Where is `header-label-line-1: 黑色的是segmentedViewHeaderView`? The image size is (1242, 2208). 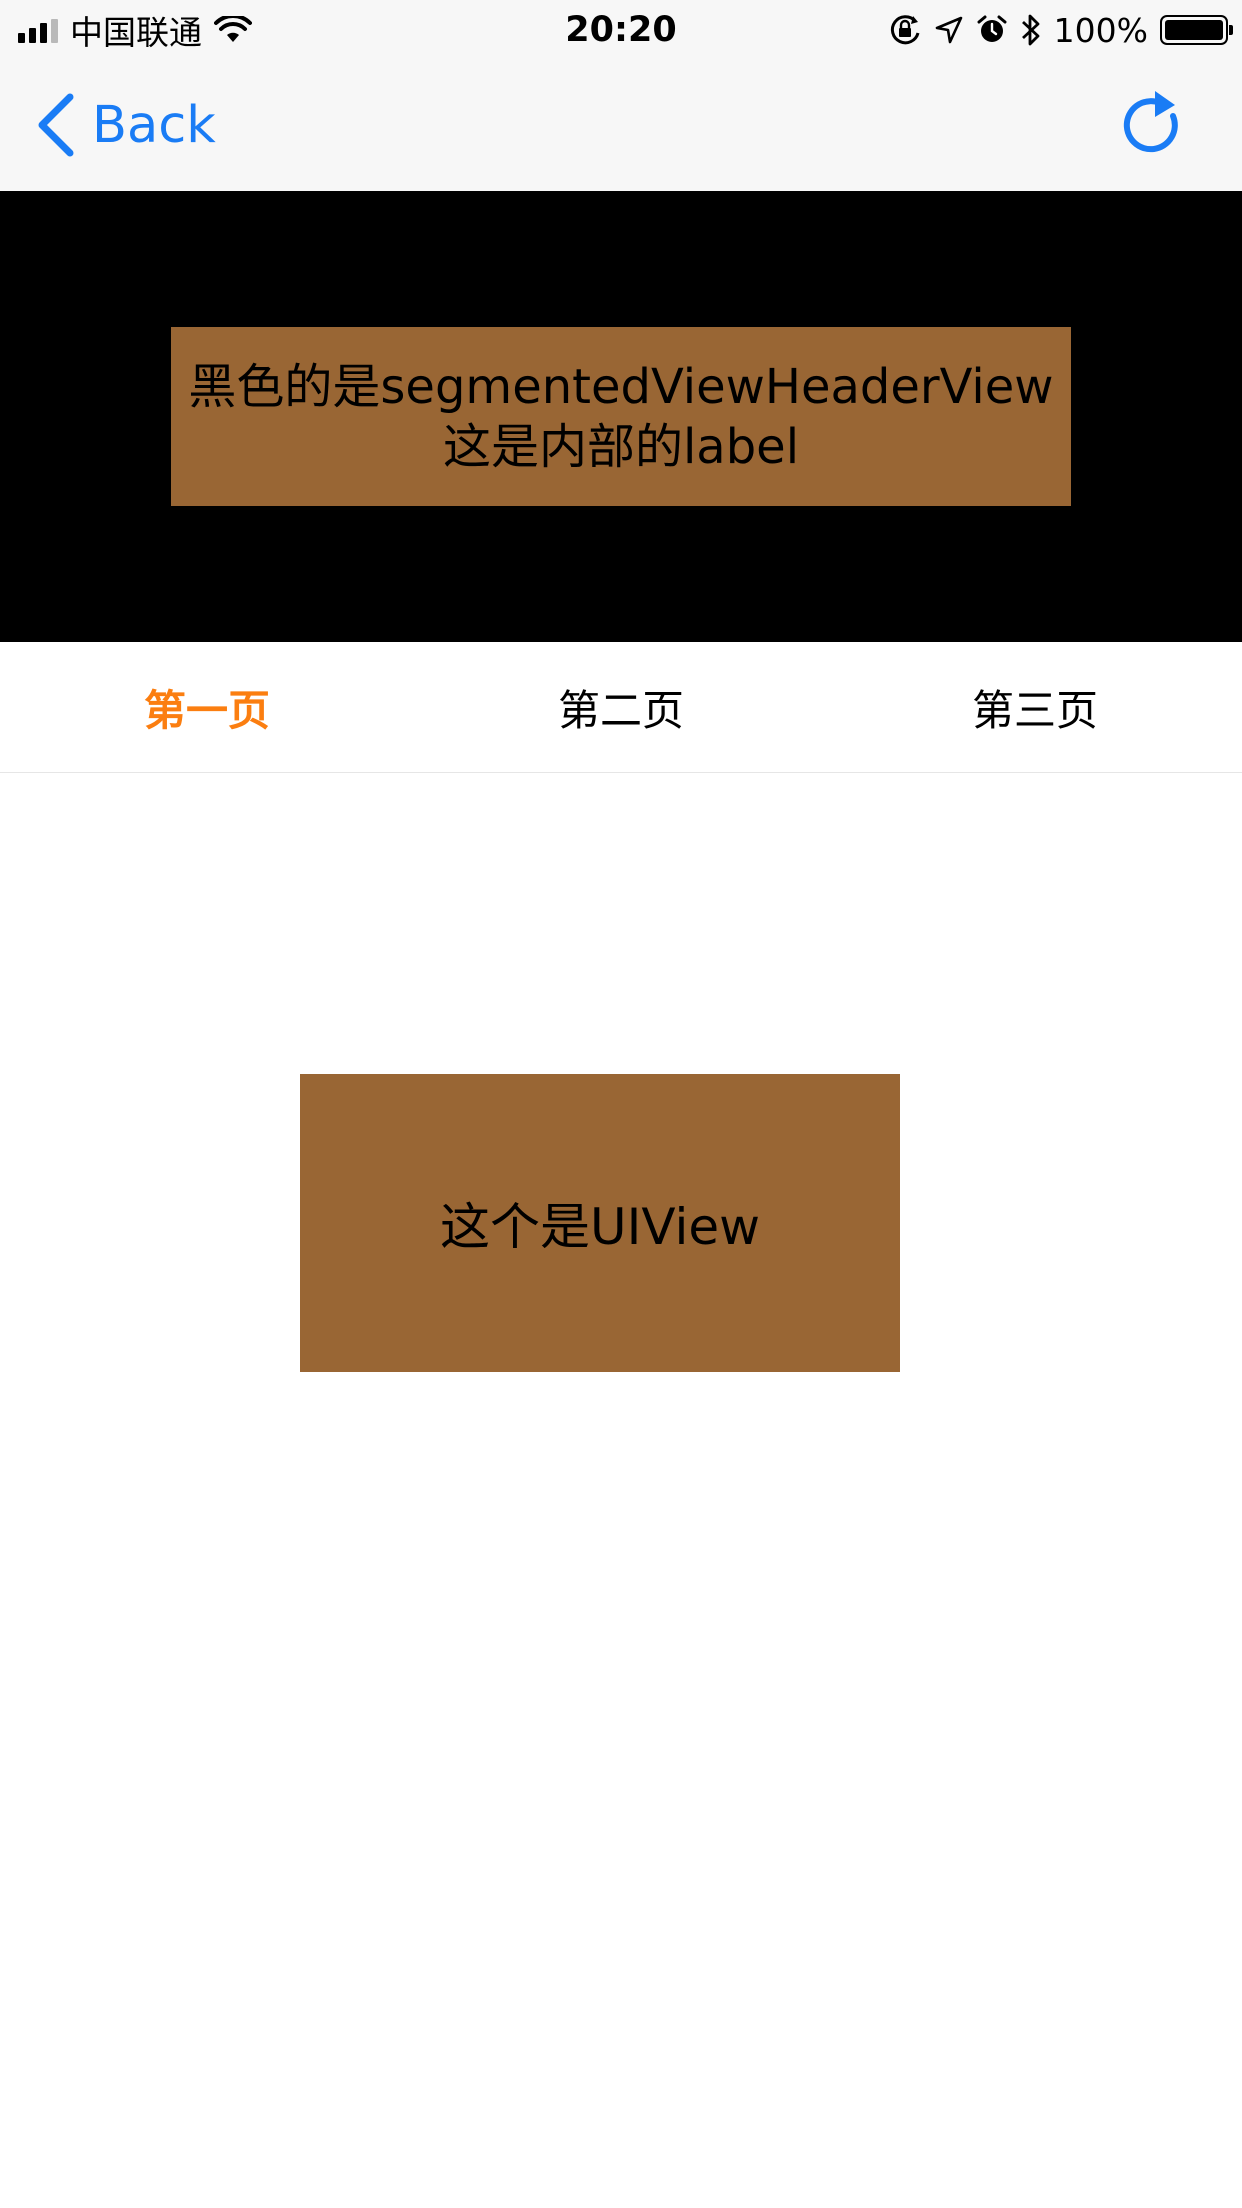
header-label-line-1: 黑色的是segmentedViewHeaderView is located at coordinates (621, 386).